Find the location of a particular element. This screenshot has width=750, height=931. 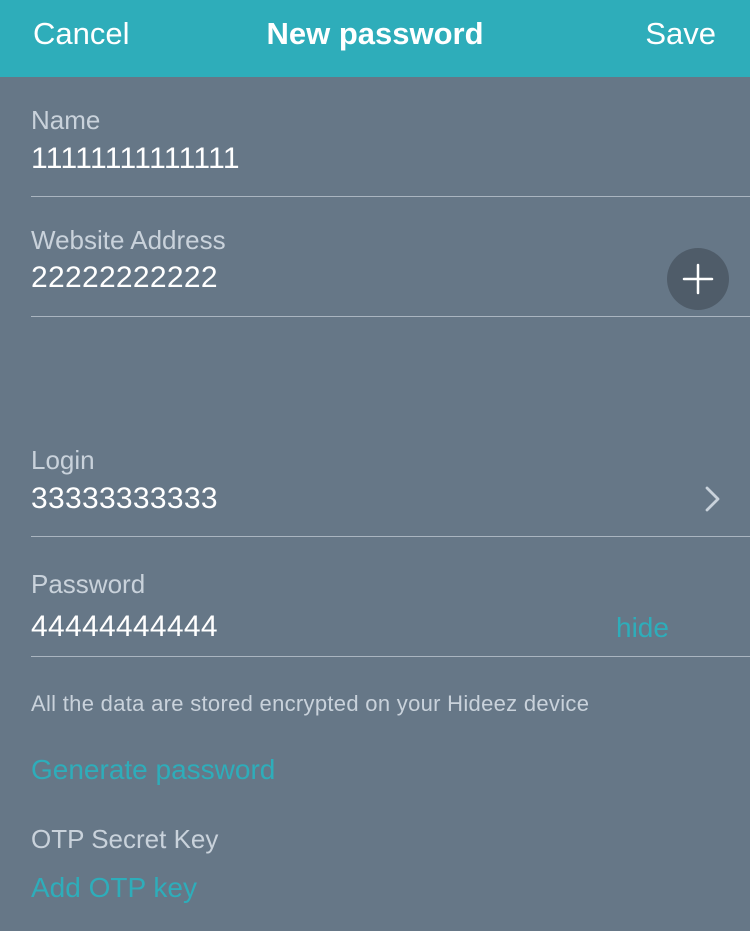

otp-label: OTP Secret Key is located at coordinates (125, 839).